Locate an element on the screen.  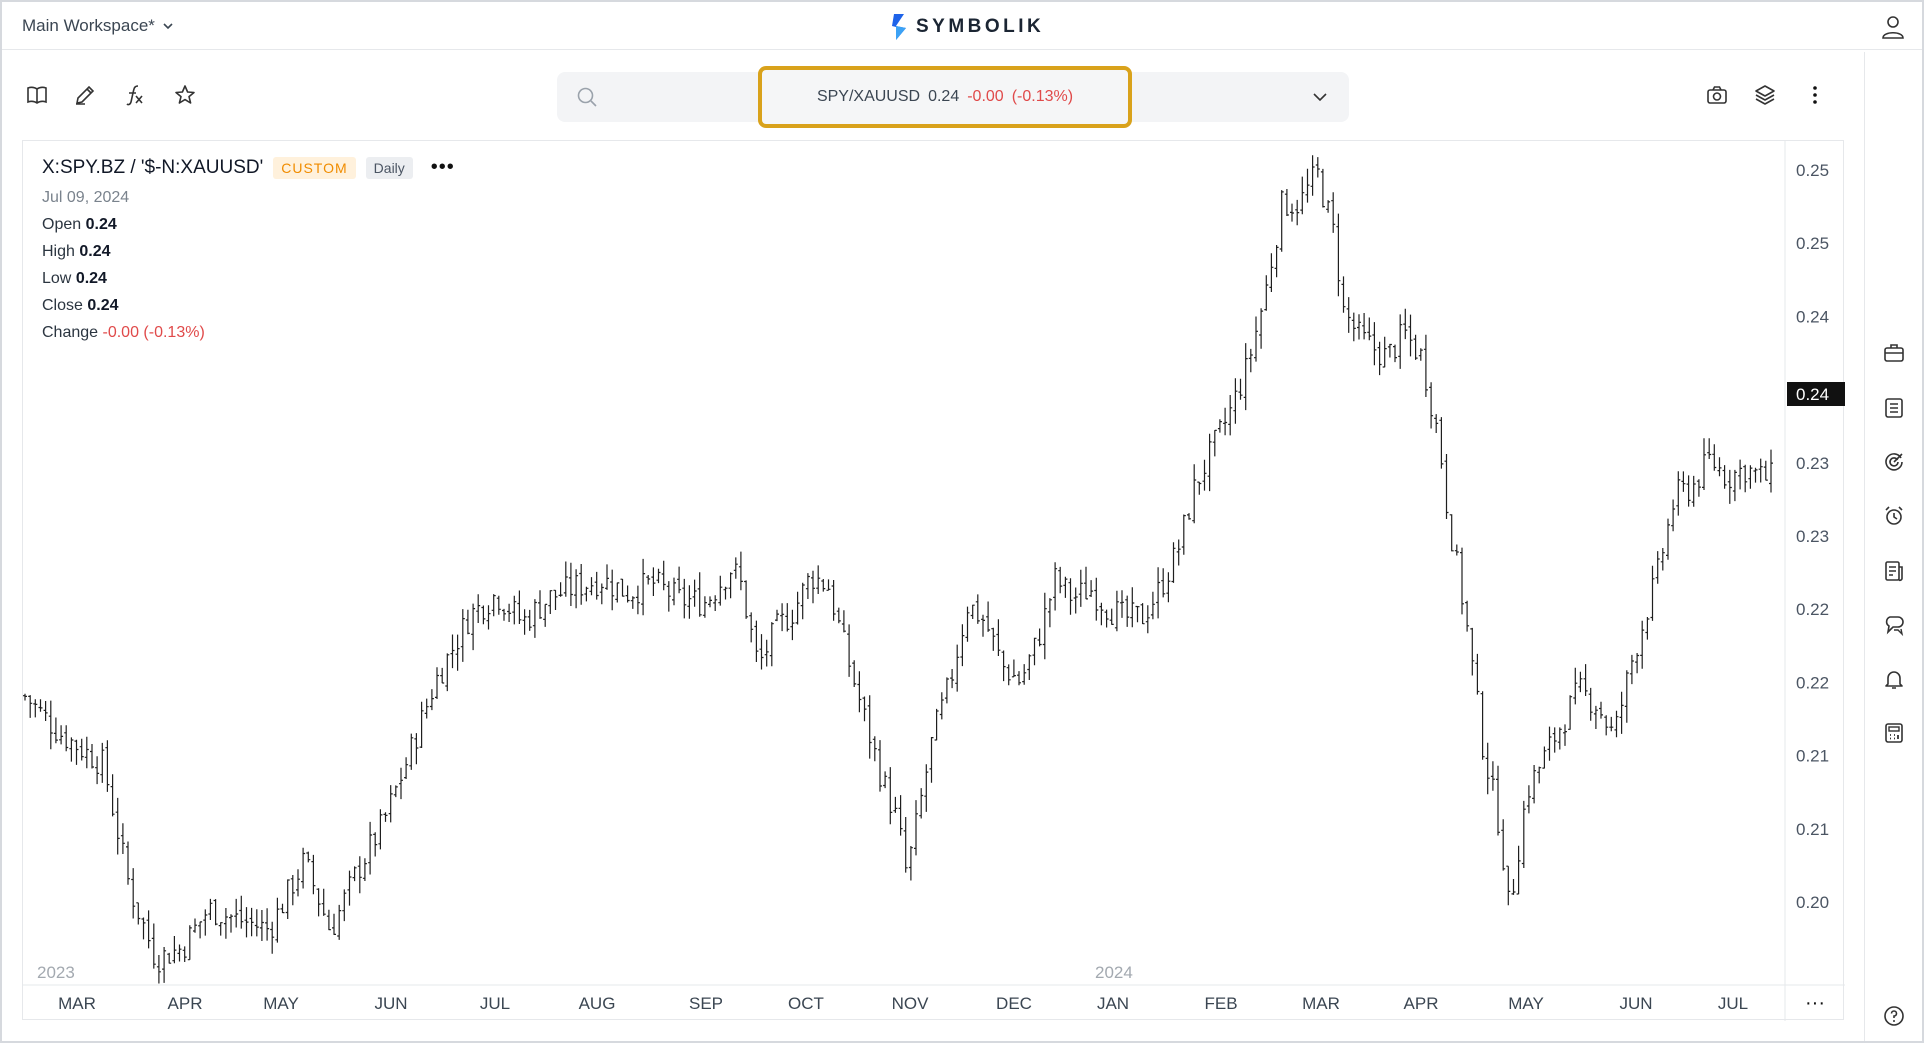
x-tick-label: JUL is located at coordinates (495, 1003).